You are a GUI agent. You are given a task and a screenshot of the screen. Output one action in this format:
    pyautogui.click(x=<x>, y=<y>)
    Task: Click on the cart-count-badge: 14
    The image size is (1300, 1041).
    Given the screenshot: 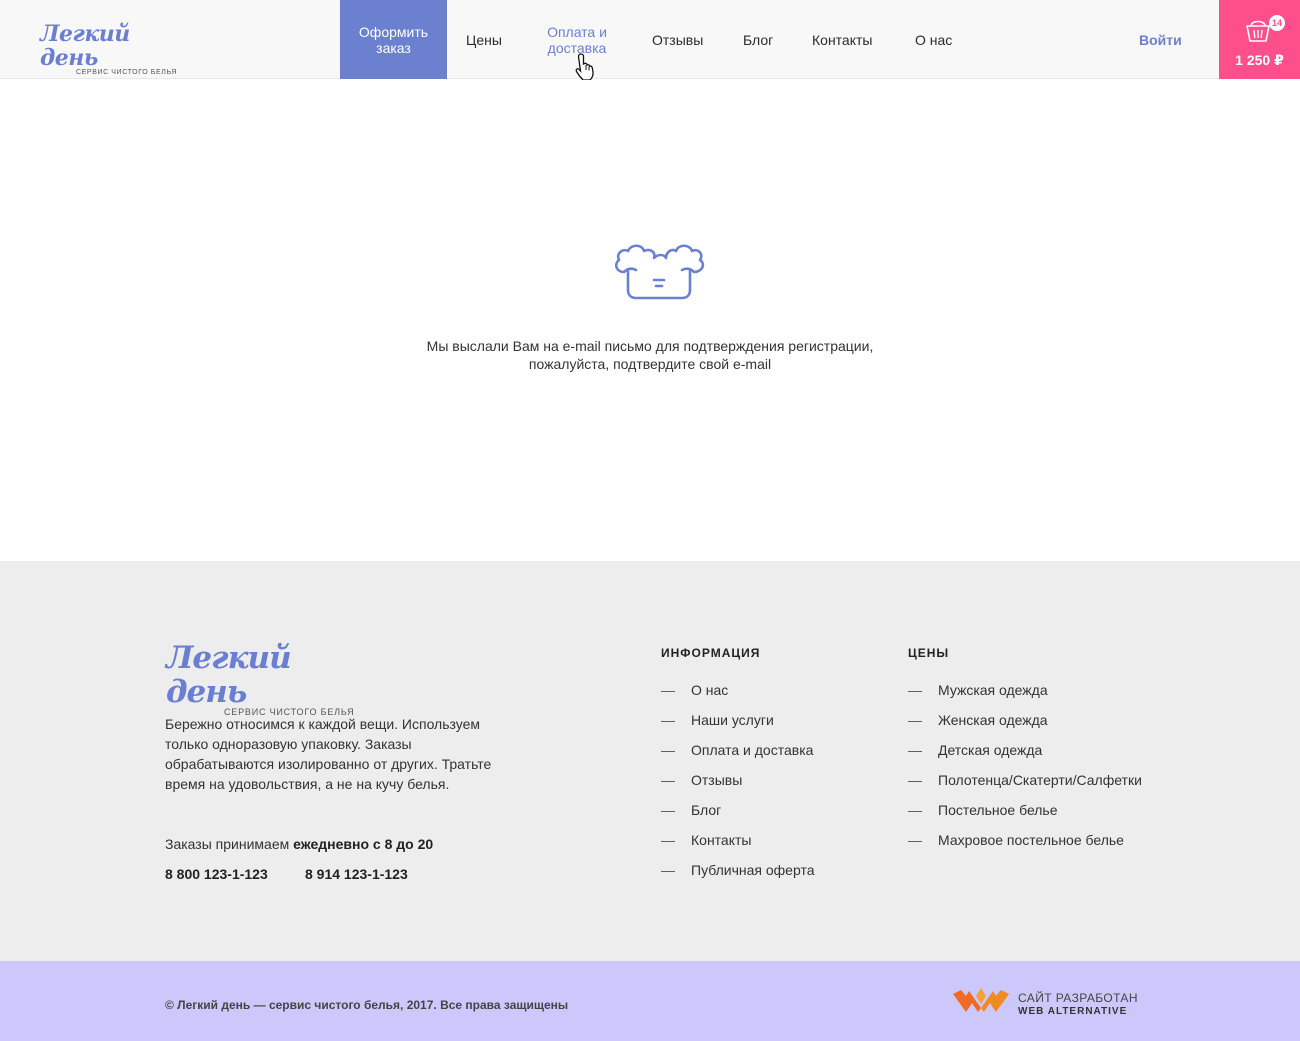 What is the action you would take?
    pyautogui.click(x=1277, y=23)
    